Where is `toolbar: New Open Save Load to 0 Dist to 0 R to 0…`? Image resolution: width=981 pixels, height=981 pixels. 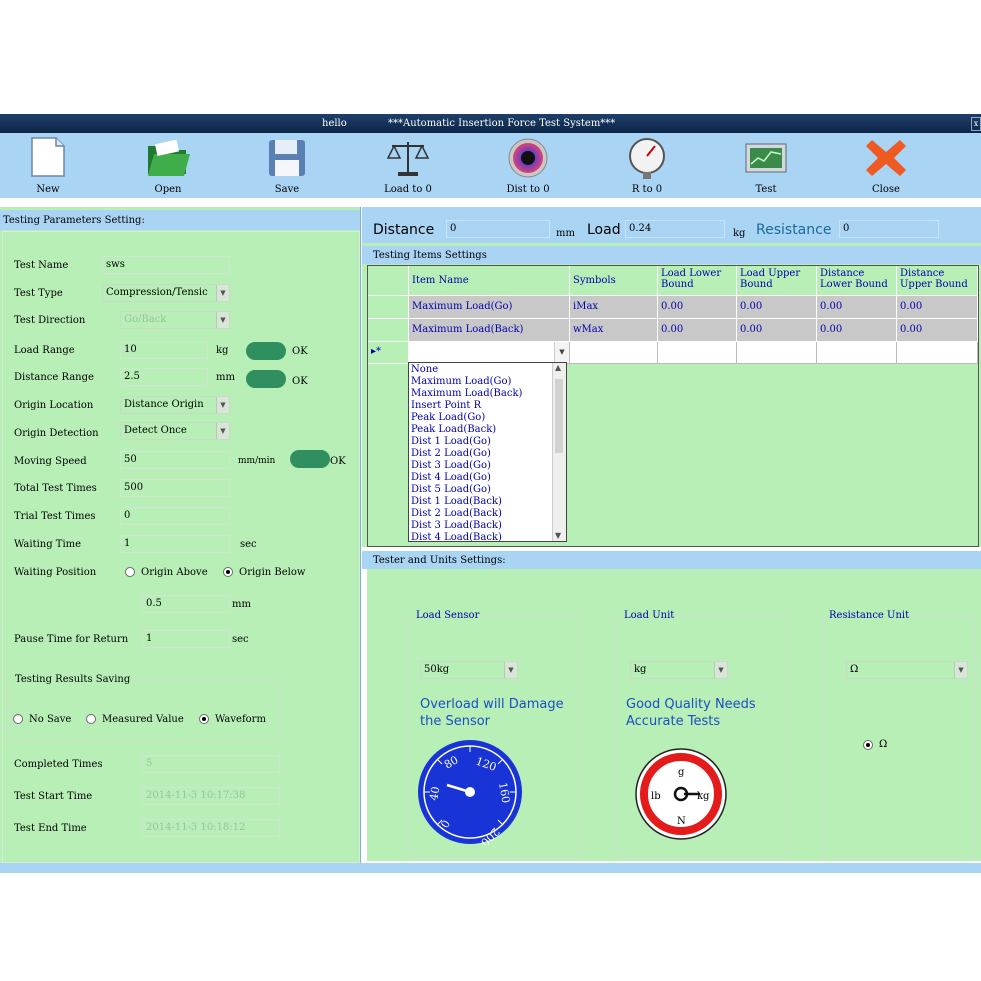 toolbar: New Open Save Load to 0 Dist to 0 R to 0… is located at coordinates (490, 165).